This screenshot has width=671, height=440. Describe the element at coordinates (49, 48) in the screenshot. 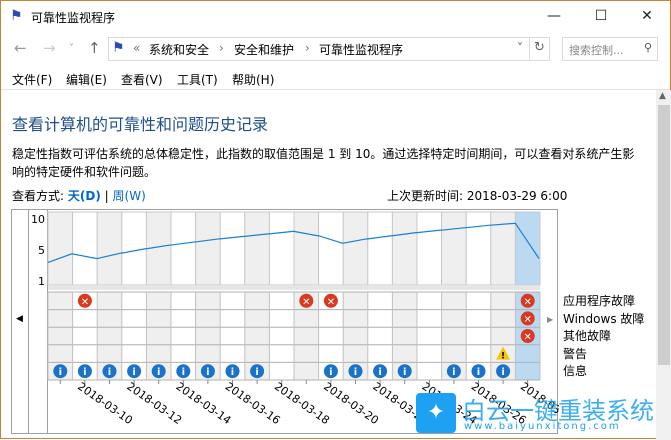

I see `forward-icon: →` at that location.